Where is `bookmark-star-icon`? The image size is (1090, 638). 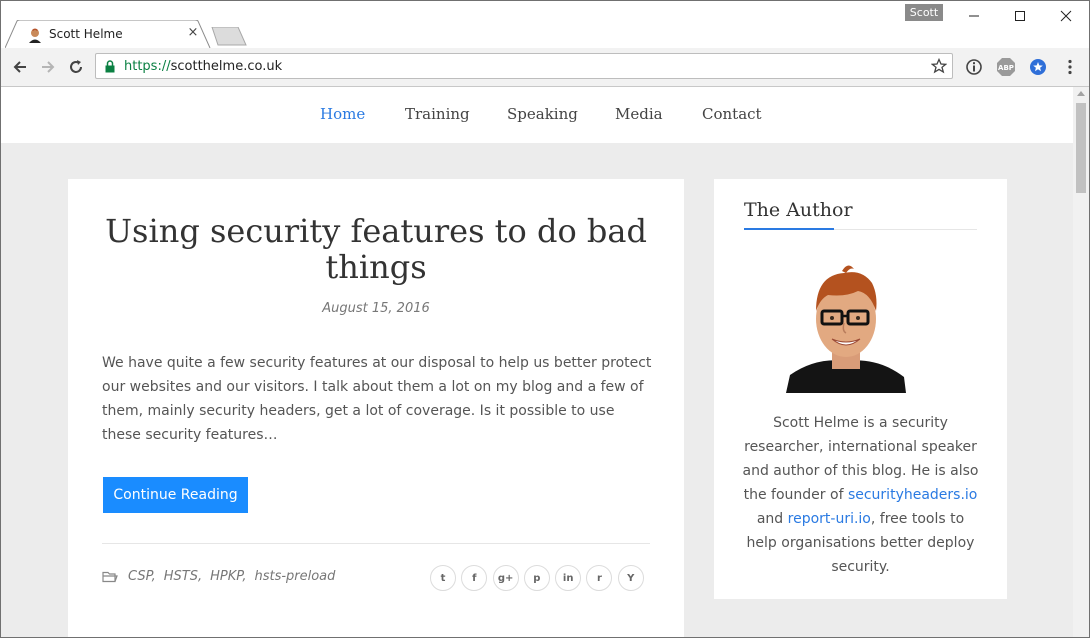
bookmark-star-icon is located at coordinates (939, 66).